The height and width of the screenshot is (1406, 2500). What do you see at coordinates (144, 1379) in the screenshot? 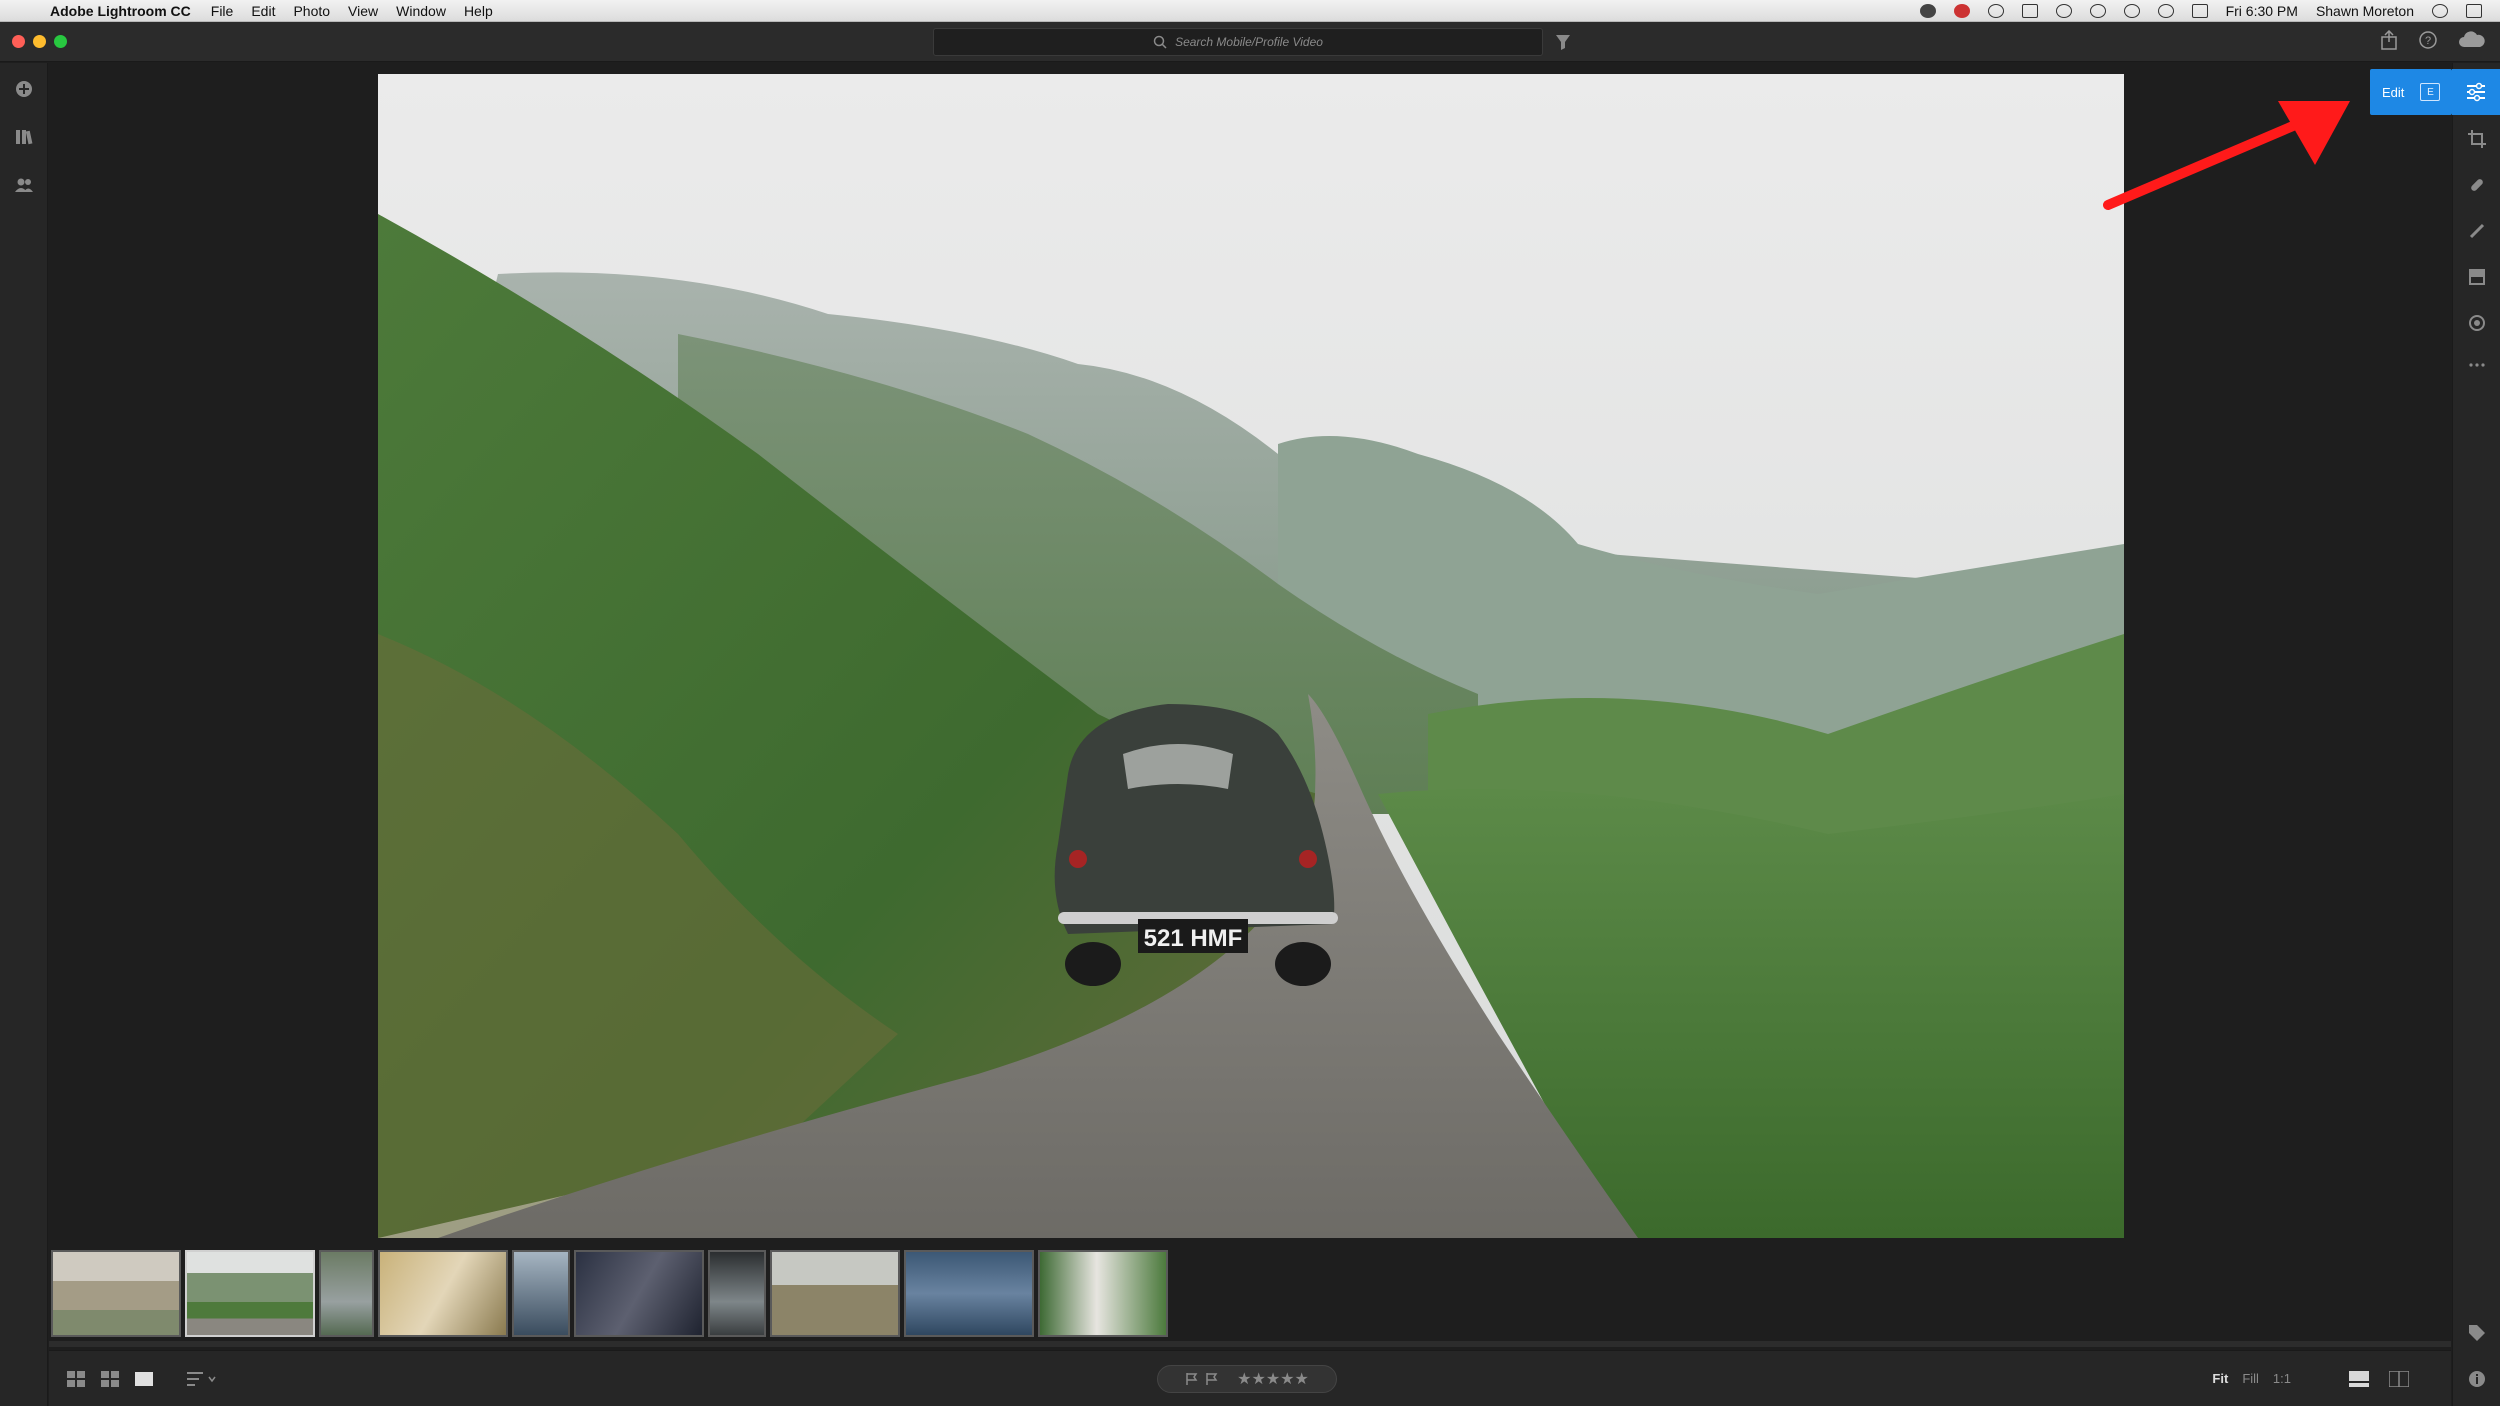
I see `detail-view-icon` at bounding box center [144, 1379].